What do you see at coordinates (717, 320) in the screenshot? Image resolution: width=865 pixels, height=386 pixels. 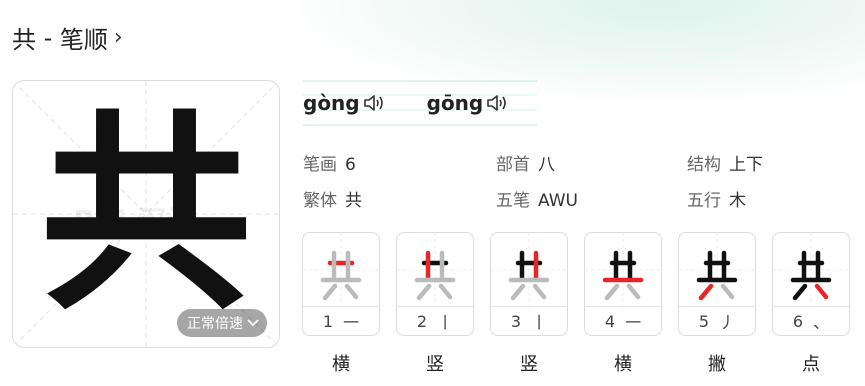 I see `stroke-card-footer: 5丿` at bounding box center [717, 320].